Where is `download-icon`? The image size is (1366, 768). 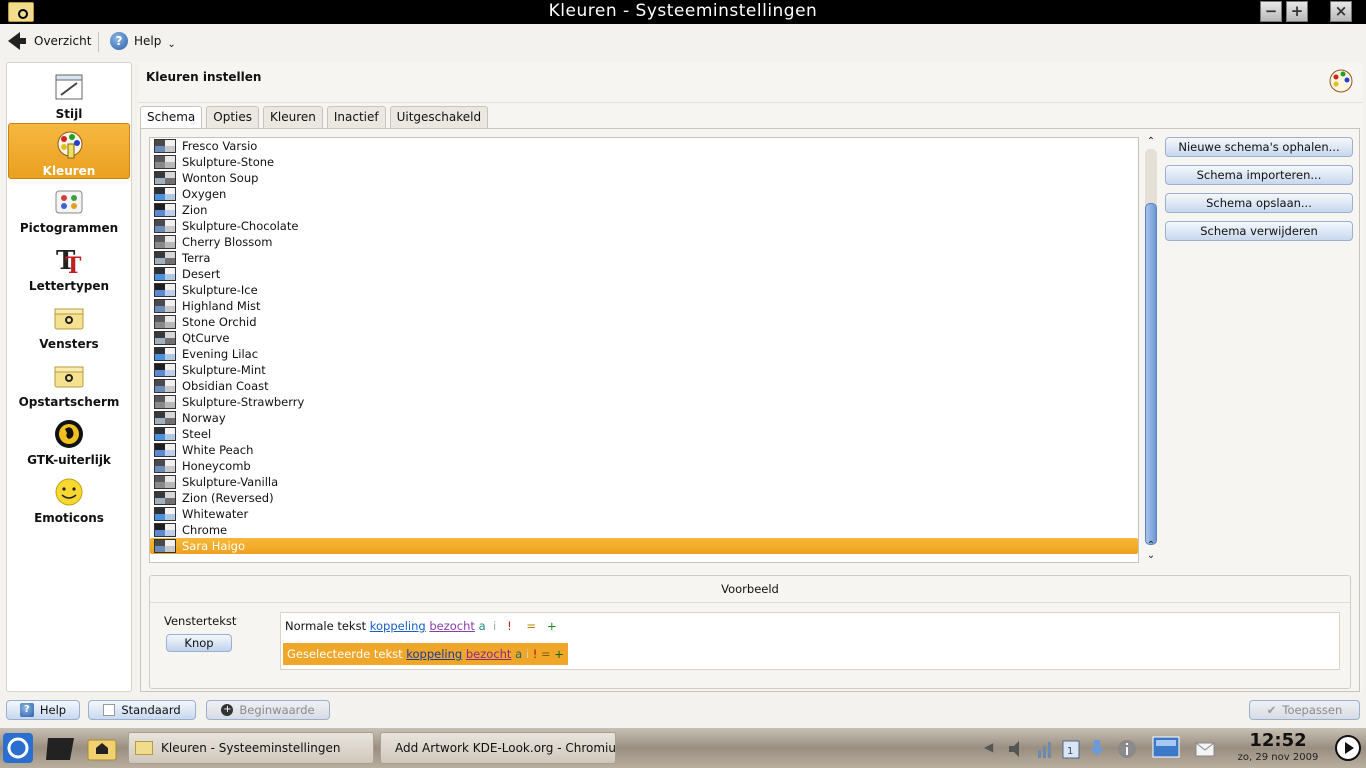
download-icon is located at coordinates (1097, 749).